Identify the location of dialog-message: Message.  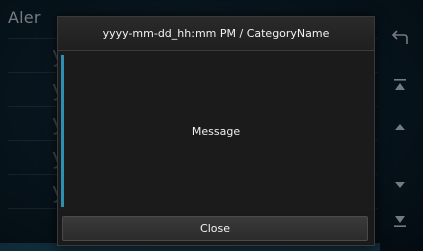
(216, 131).